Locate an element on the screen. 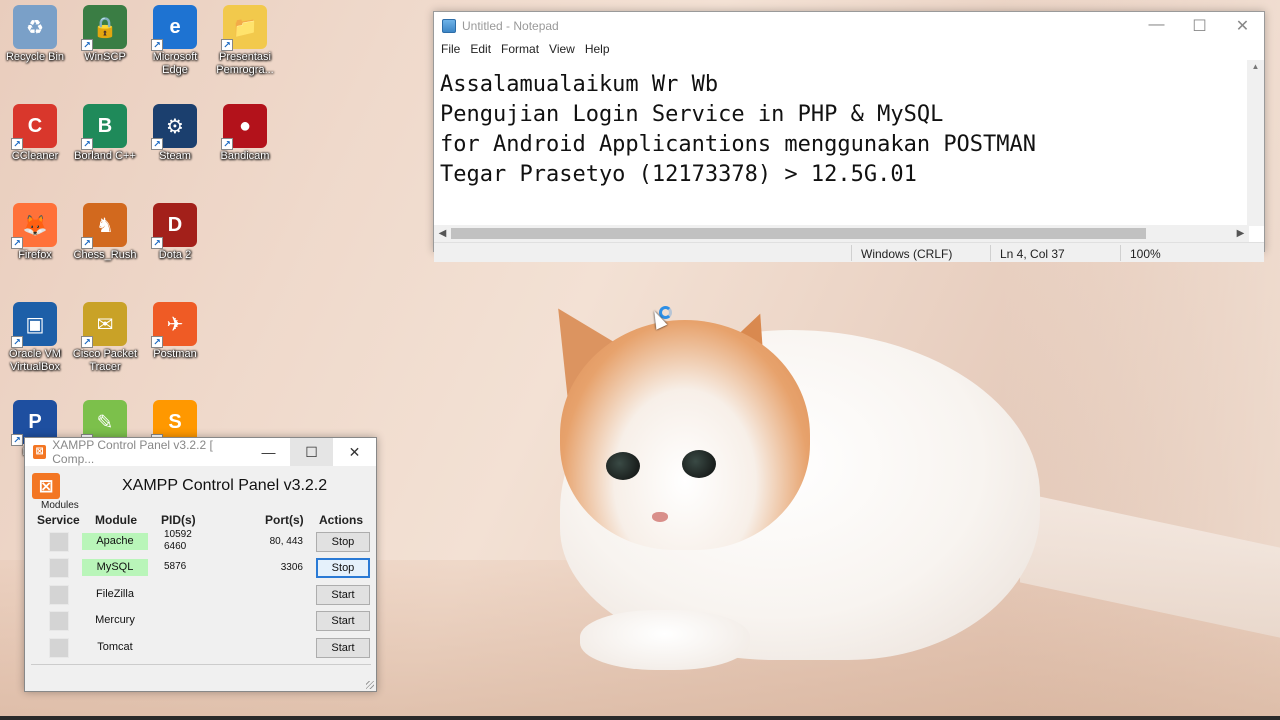 The width and height of the screenshot is (1280, 720). steam-icon: ⚙ ↗ is located at coordinates (174, 127).